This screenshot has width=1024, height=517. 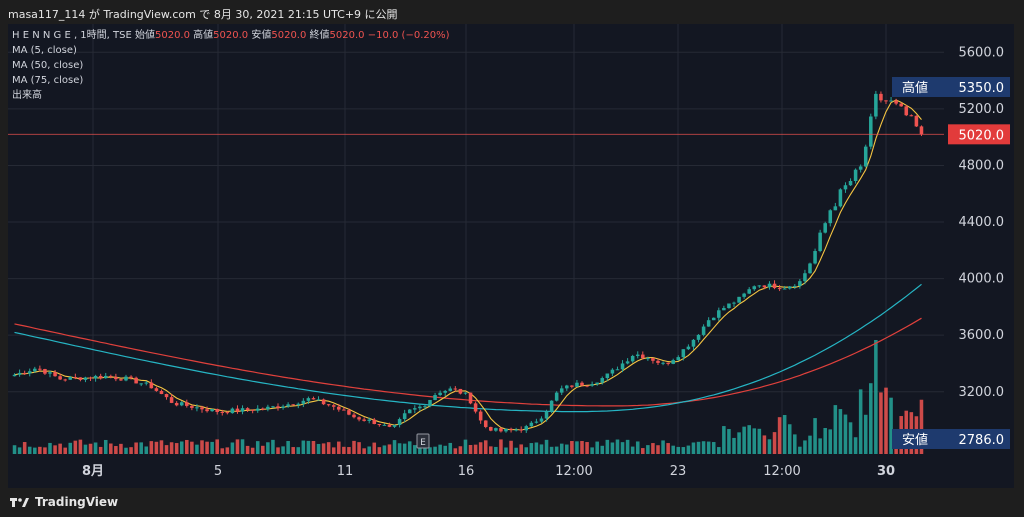 I want to click on x-tick-label: 23, so click(x=678, y=471).